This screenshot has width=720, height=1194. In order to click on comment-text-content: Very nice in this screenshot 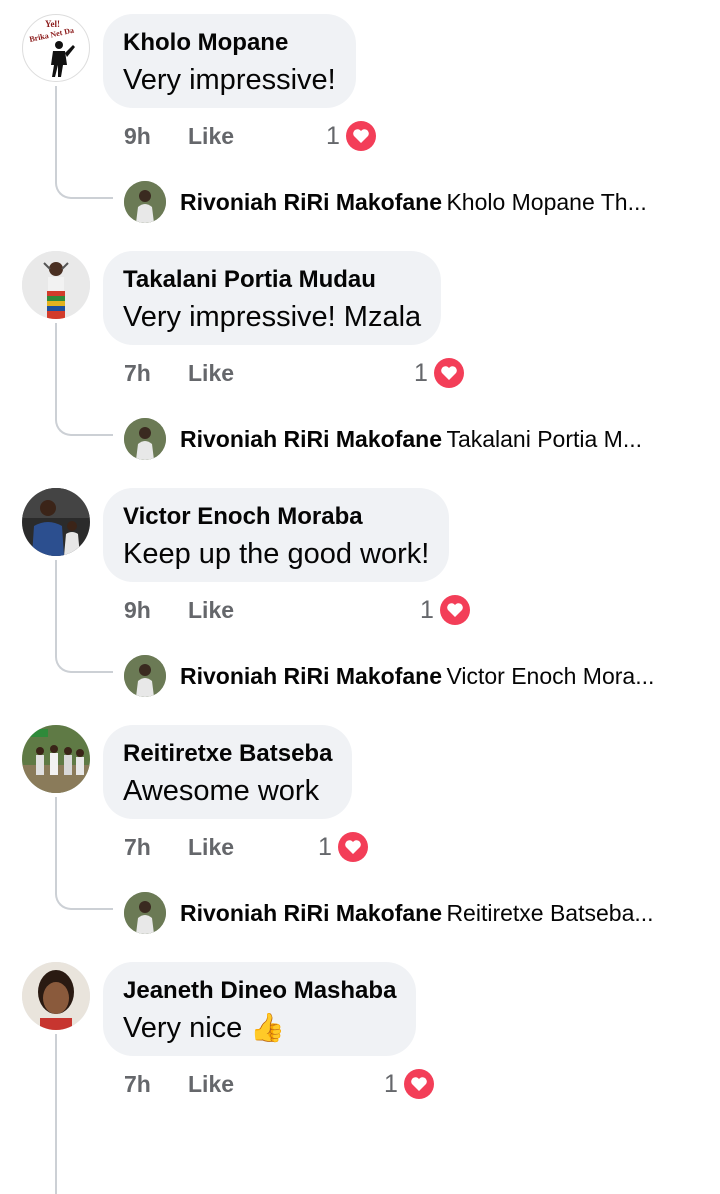, I will do `click(183, 1028)`.